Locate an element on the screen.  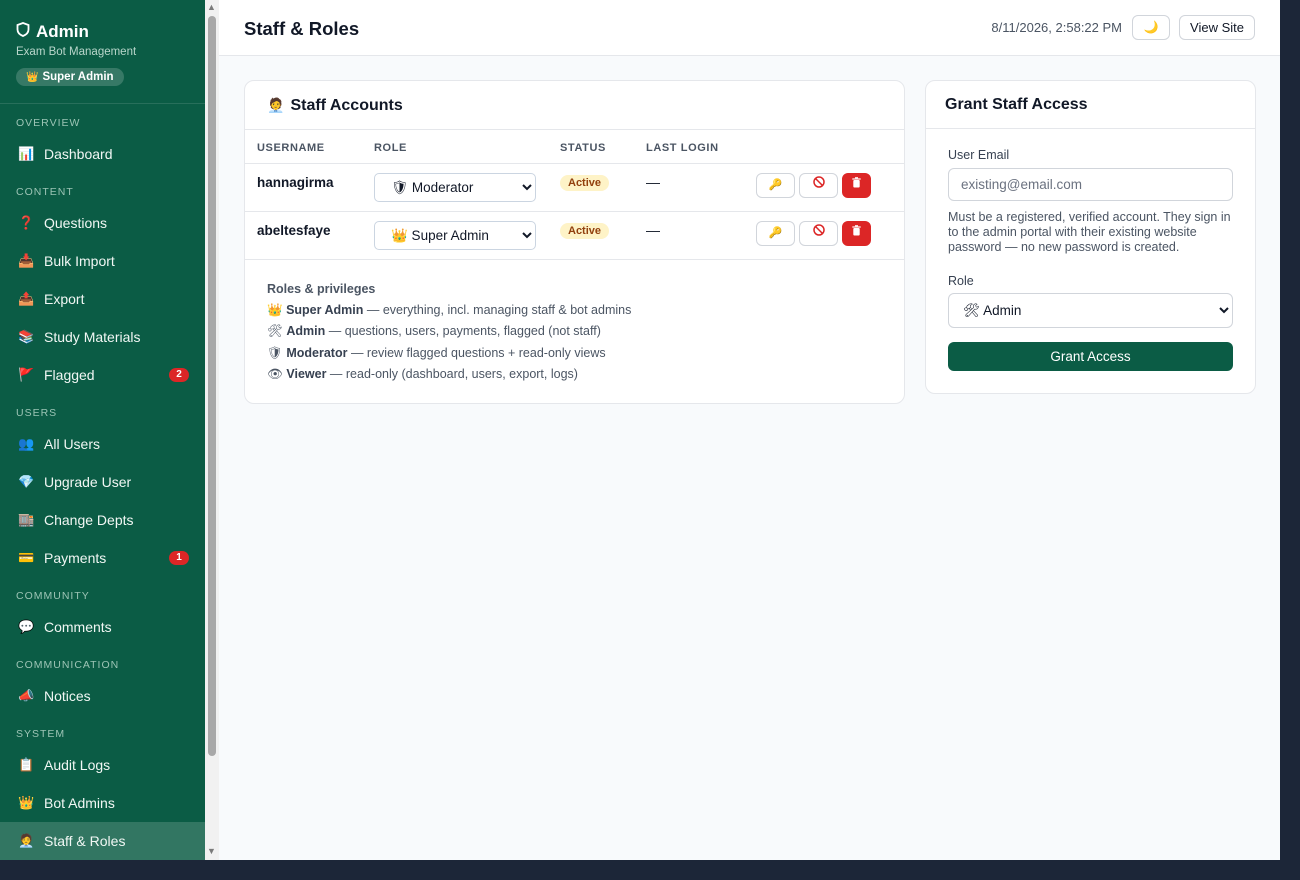
sidebar-item-notices: 📣 Notices is located at coordinates (102, 696).